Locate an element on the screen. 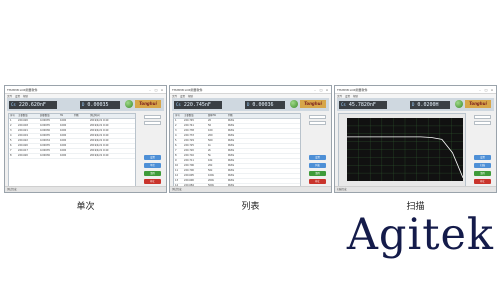 The image size is (500, 300). sweep-plot is located at coordinates (405, 149).